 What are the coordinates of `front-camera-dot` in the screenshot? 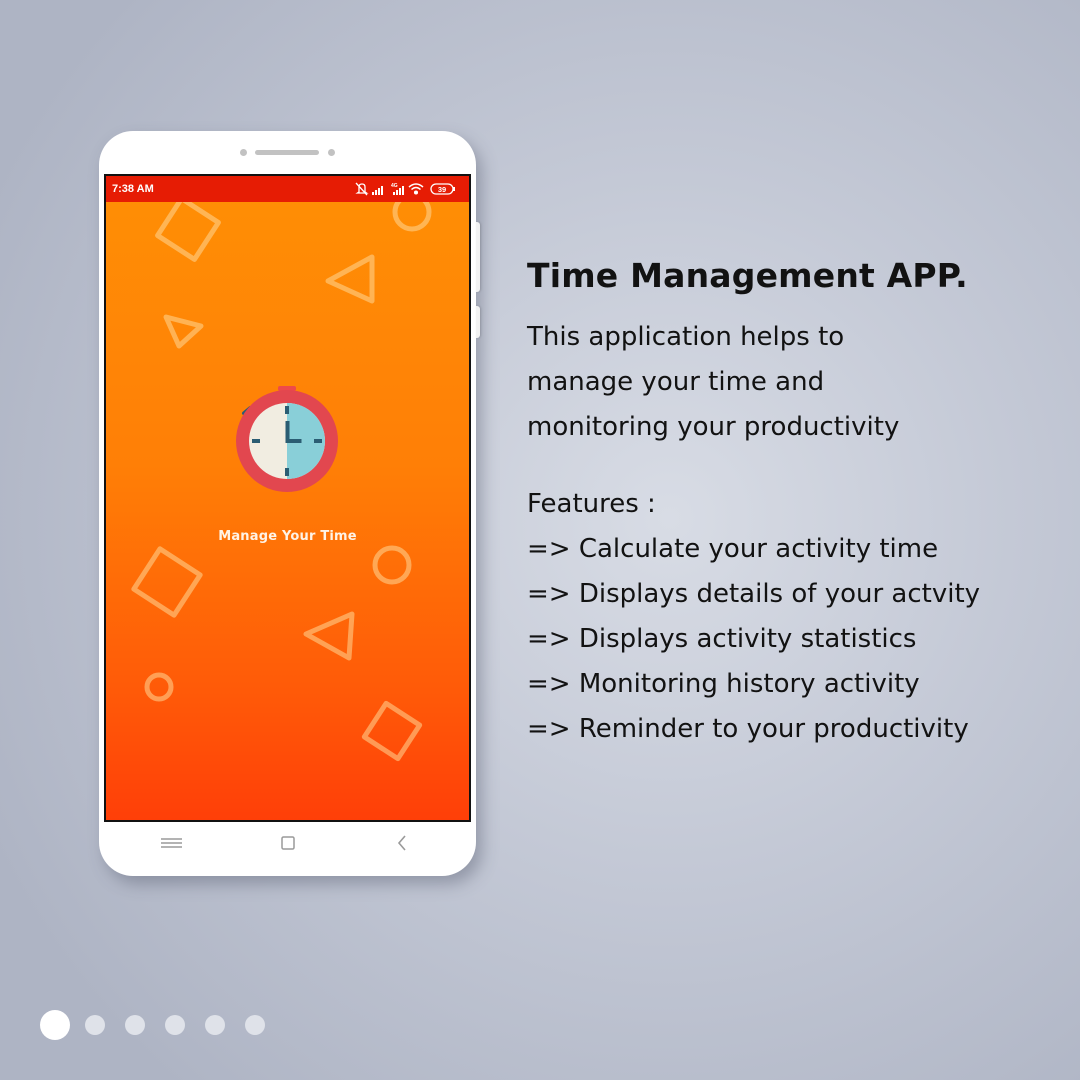 It's located at (331, 152).